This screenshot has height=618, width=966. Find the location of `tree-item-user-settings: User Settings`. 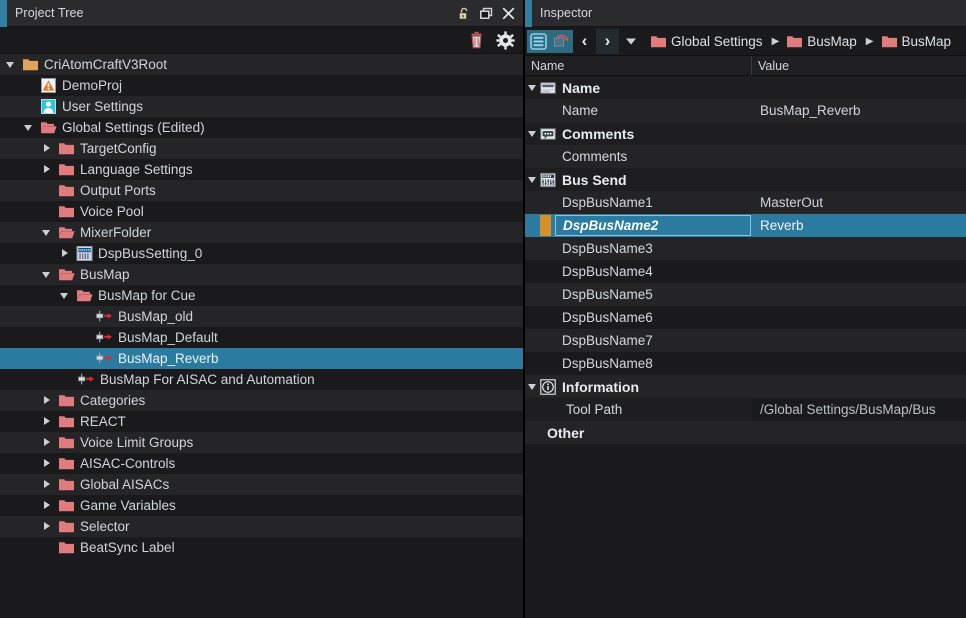

tree-item-user-settings: User Settings is located at coordinates (261, 106).